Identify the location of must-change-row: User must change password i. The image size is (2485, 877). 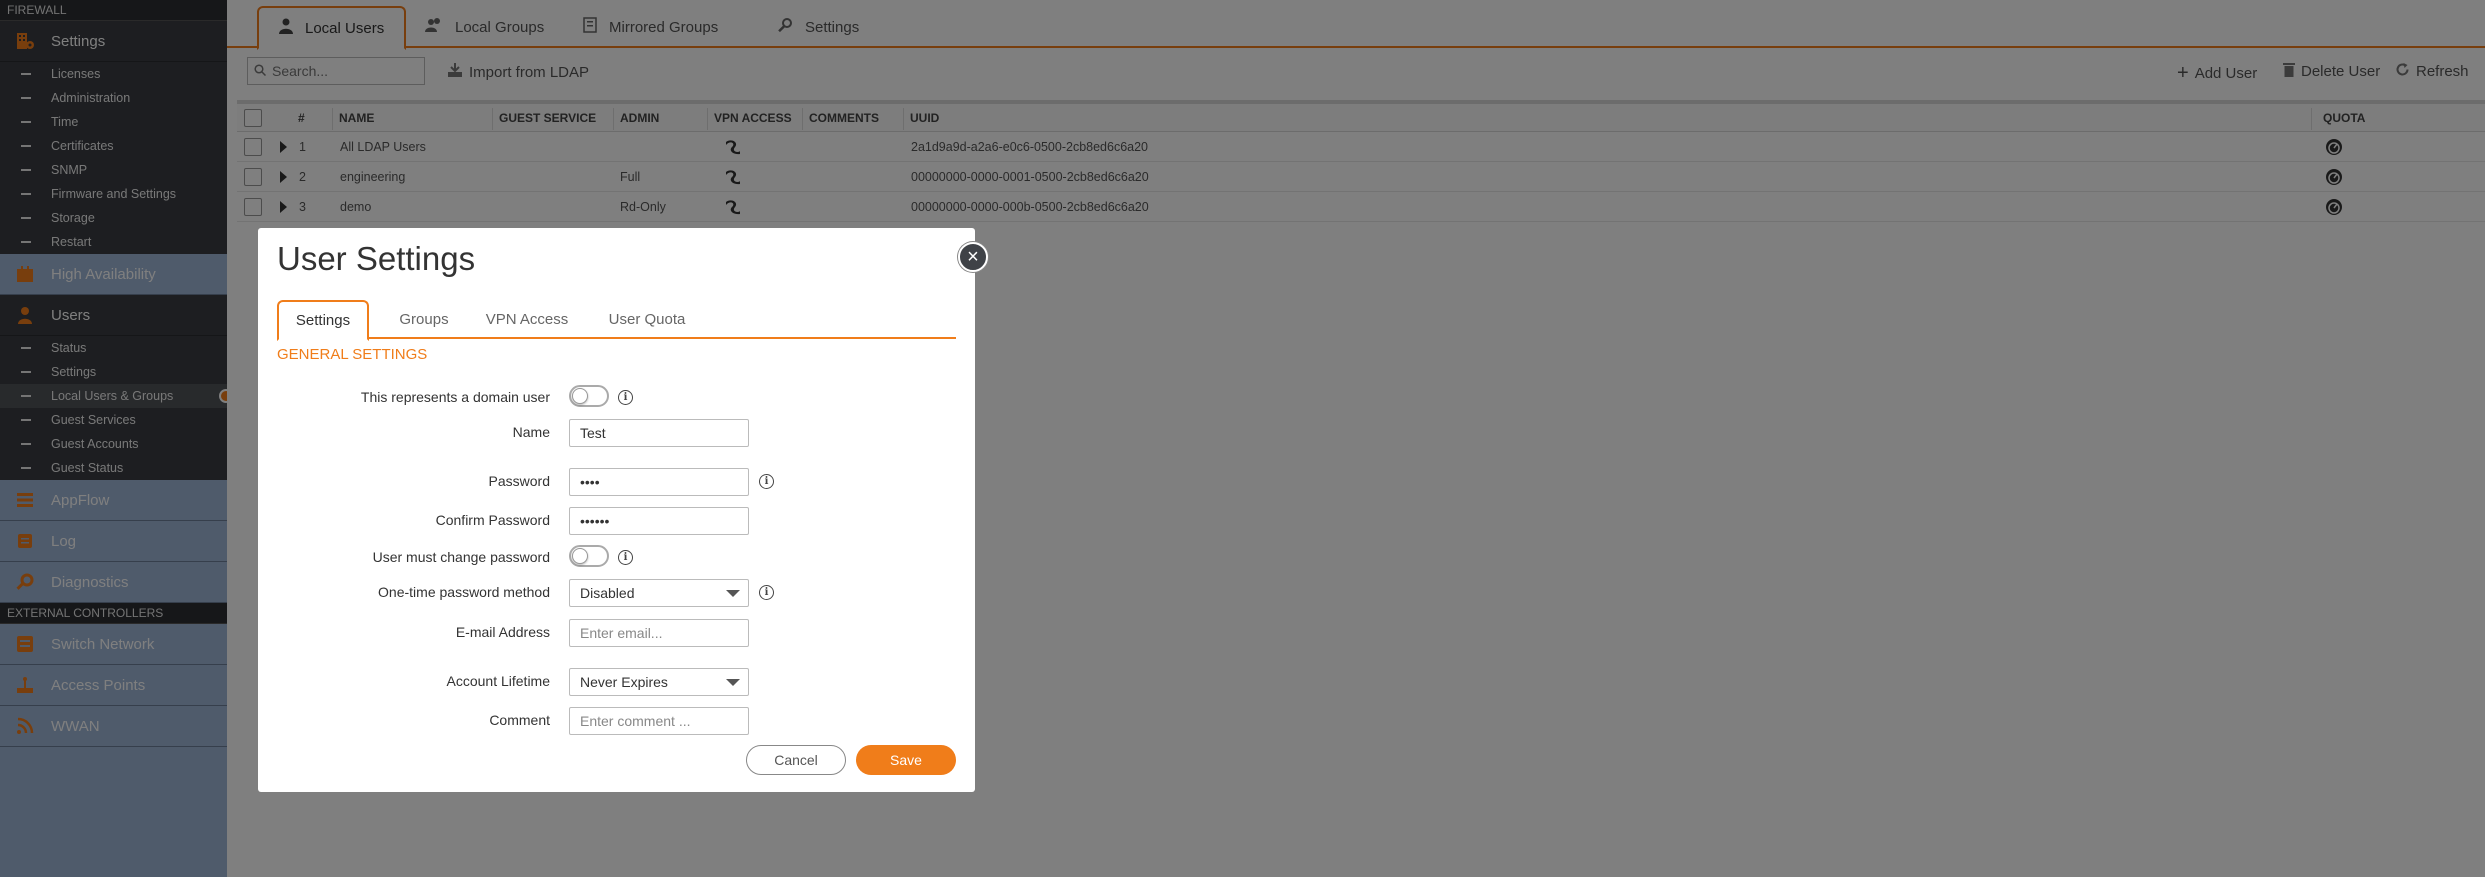
(616, 557).